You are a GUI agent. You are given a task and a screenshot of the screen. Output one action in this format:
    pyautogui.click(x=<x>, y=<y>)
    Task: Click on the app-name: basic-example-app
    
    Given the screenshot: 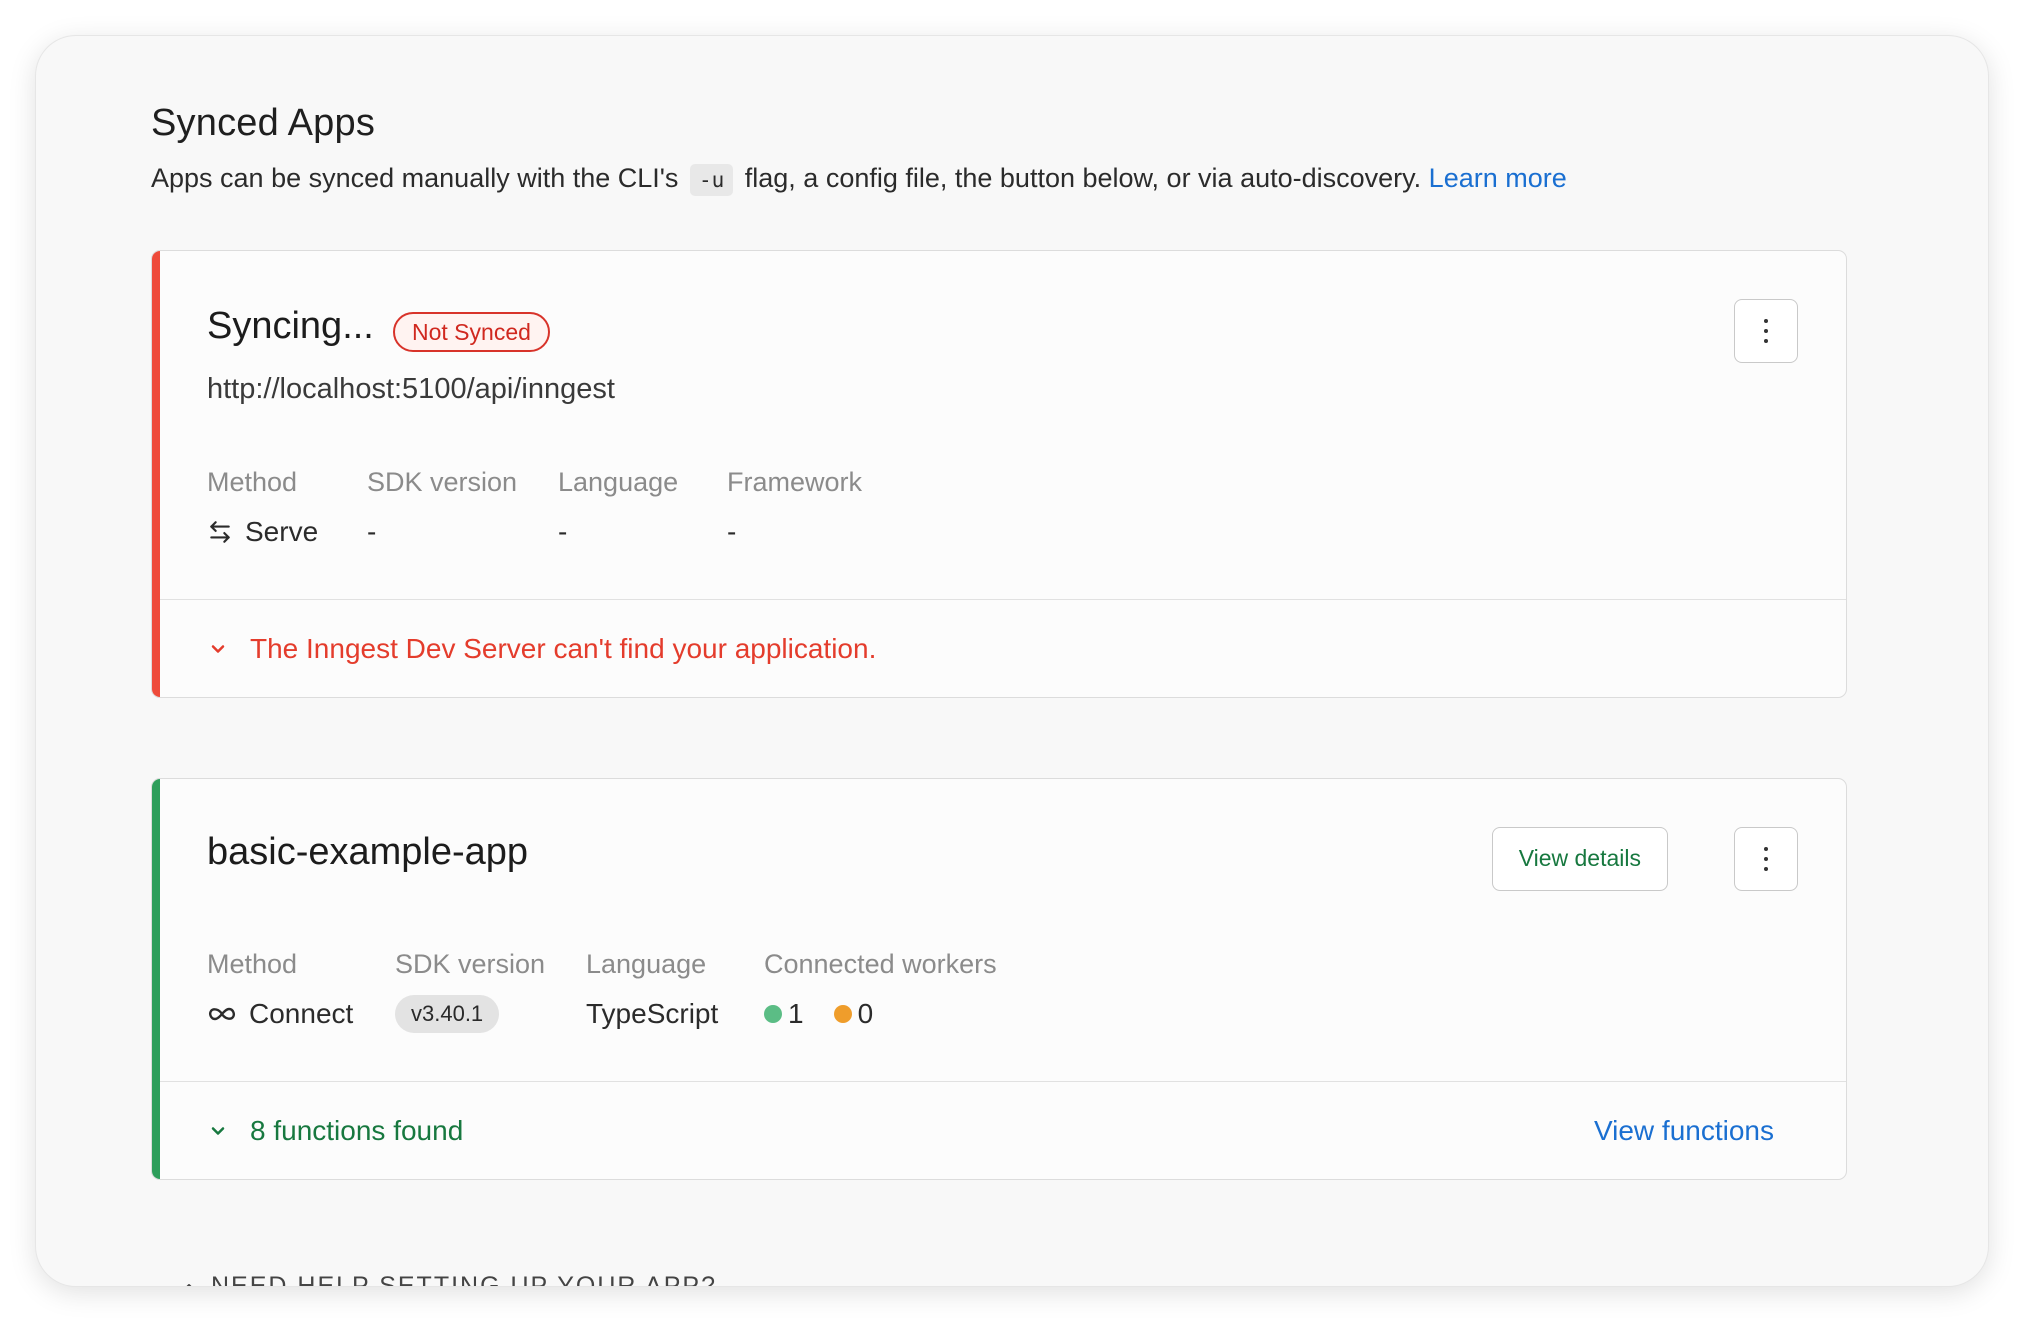 What is the action you would take?
    pyautogui.click(x=368, y=852)
    